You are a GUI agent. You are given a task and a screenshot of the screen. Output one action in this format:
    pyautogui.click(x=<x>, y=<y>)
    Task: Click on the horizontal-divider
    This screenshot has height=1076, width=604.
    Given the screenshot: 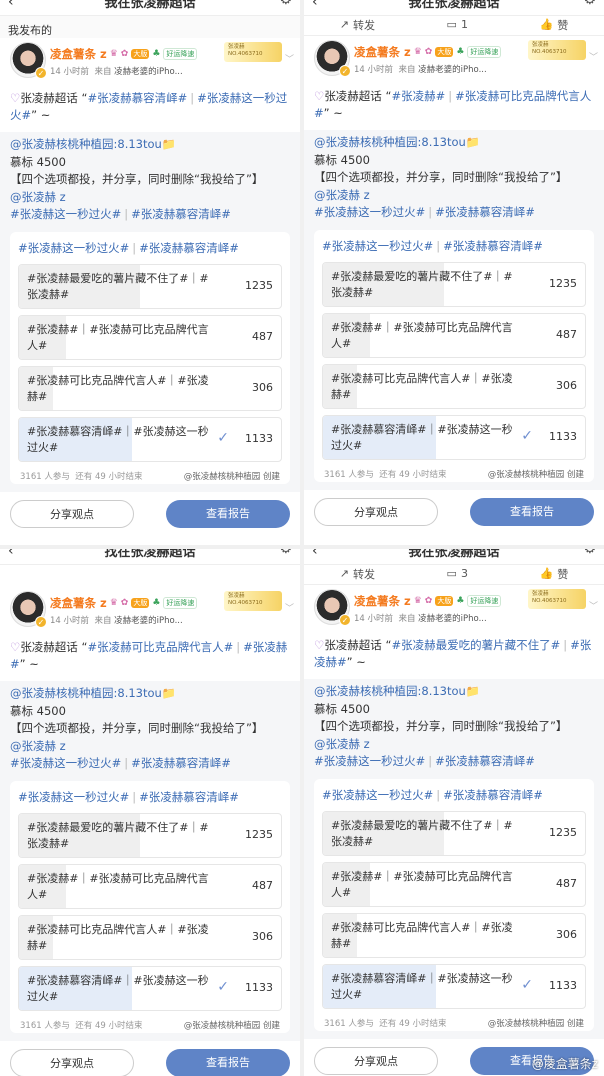 What is the action you would take?
    pyautogui.click(x=302, y=547)
    